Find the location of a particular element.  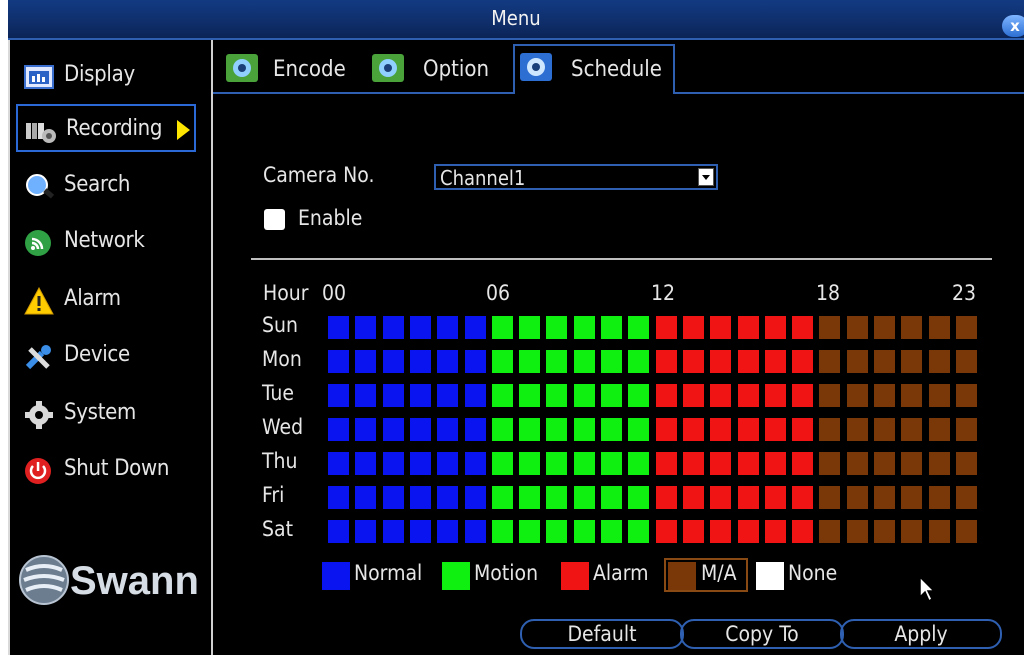

apply-button: Apply is located at coordinates (921, 634).